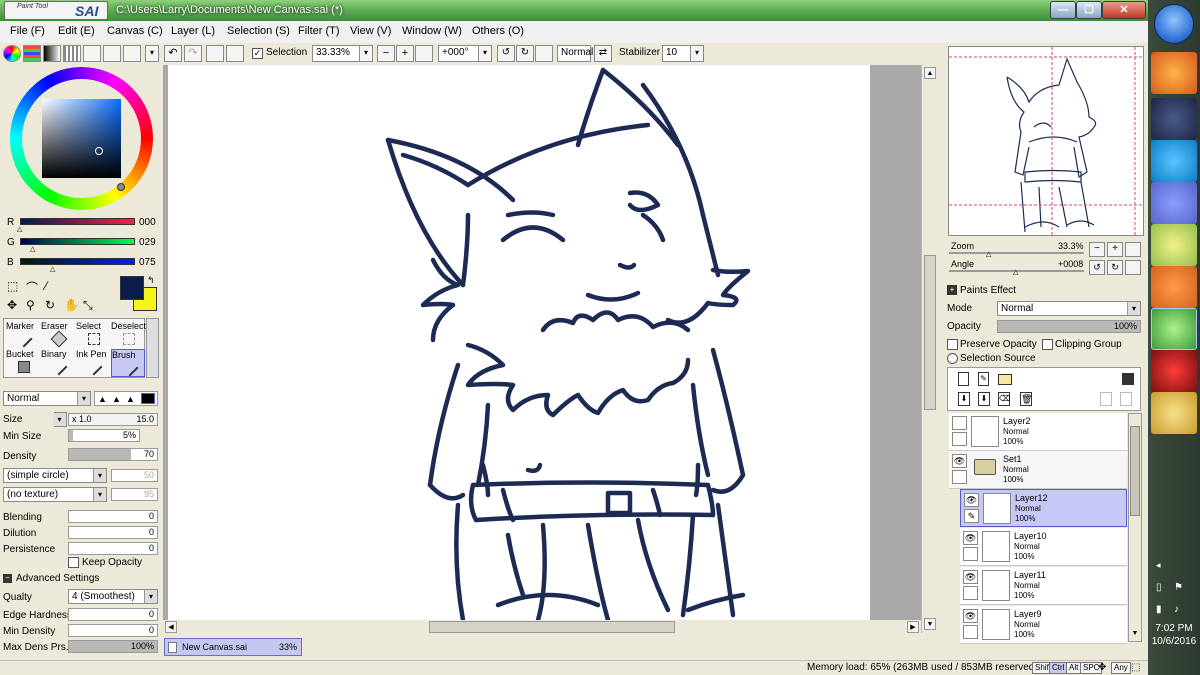 This screenshot has height=675, width=1200. Describe the element at coordinates (50, 305) in the screenshot. I see `rotate-icon: ↻` at that location.